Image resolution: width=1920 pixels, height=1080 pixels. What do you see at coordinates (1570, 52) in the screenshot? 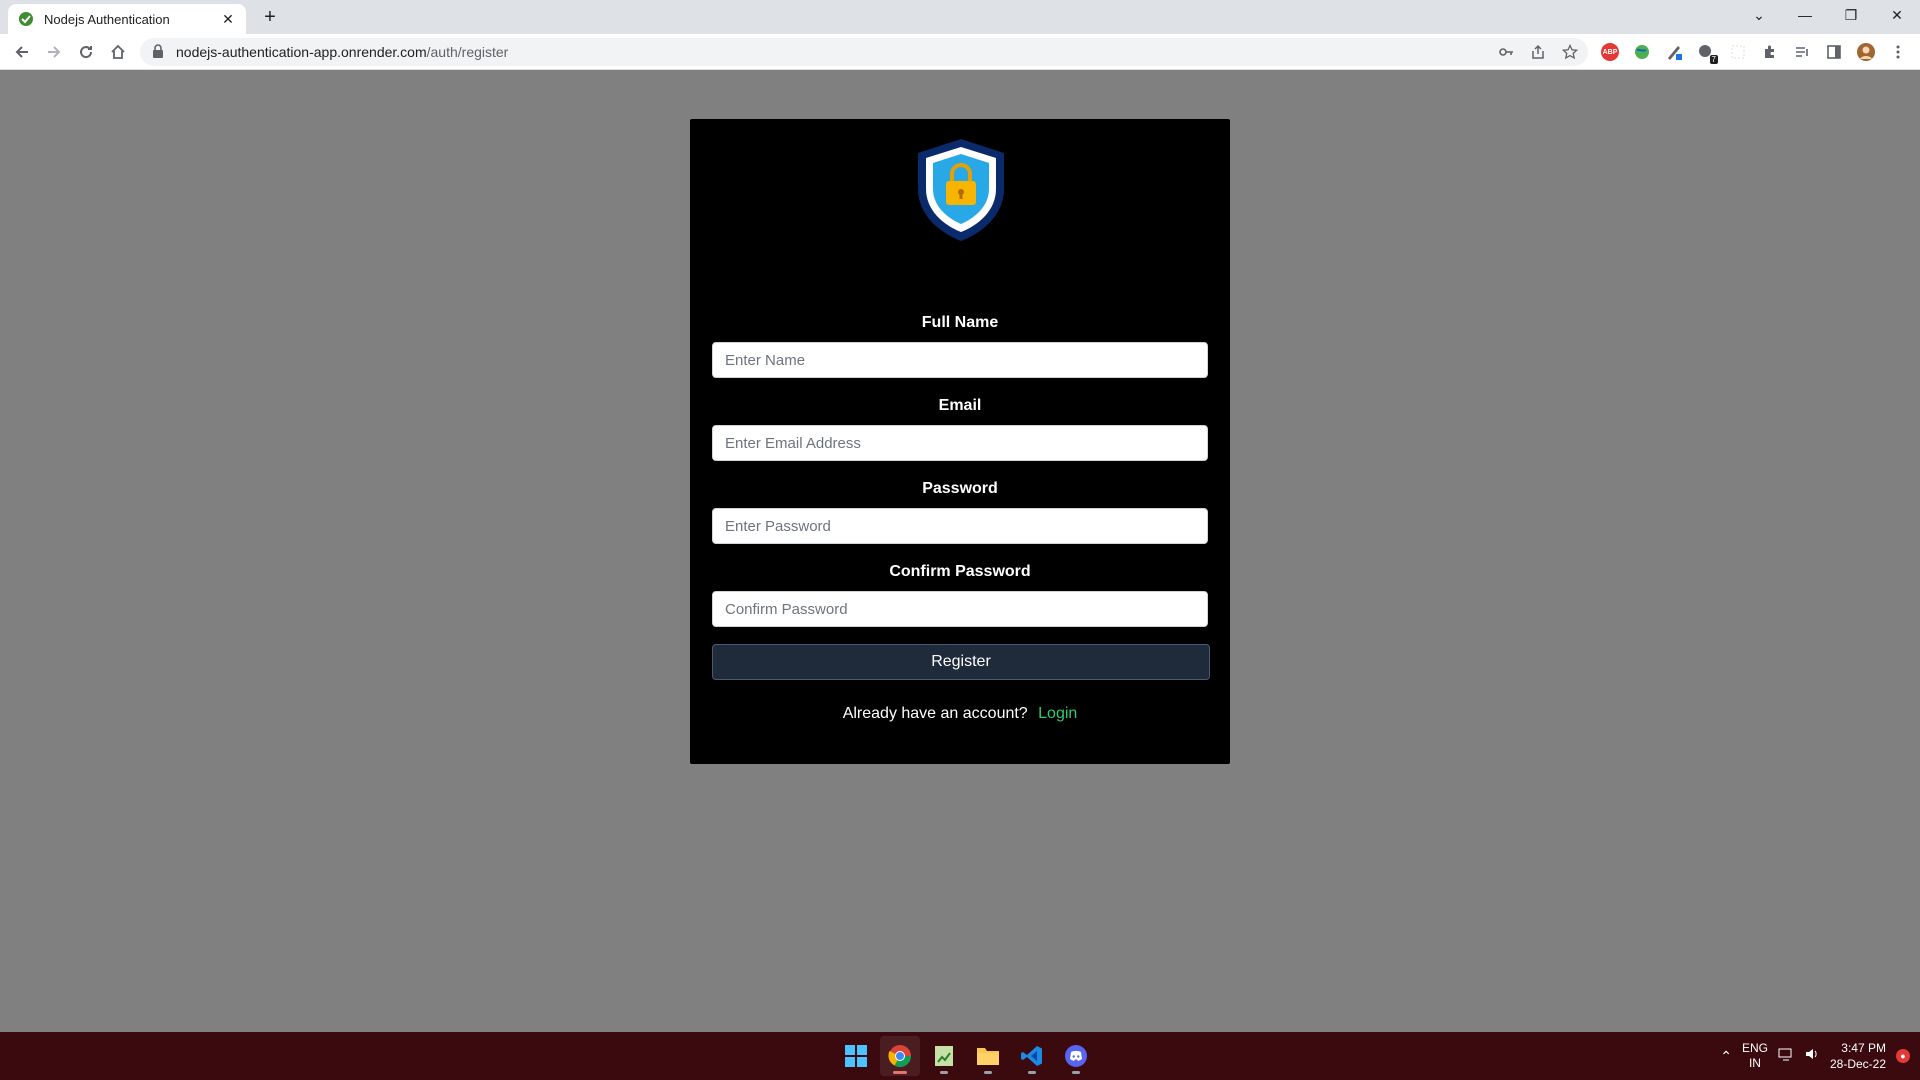
I see `bookmark-star-icon` at bounding box center [1570, 52].